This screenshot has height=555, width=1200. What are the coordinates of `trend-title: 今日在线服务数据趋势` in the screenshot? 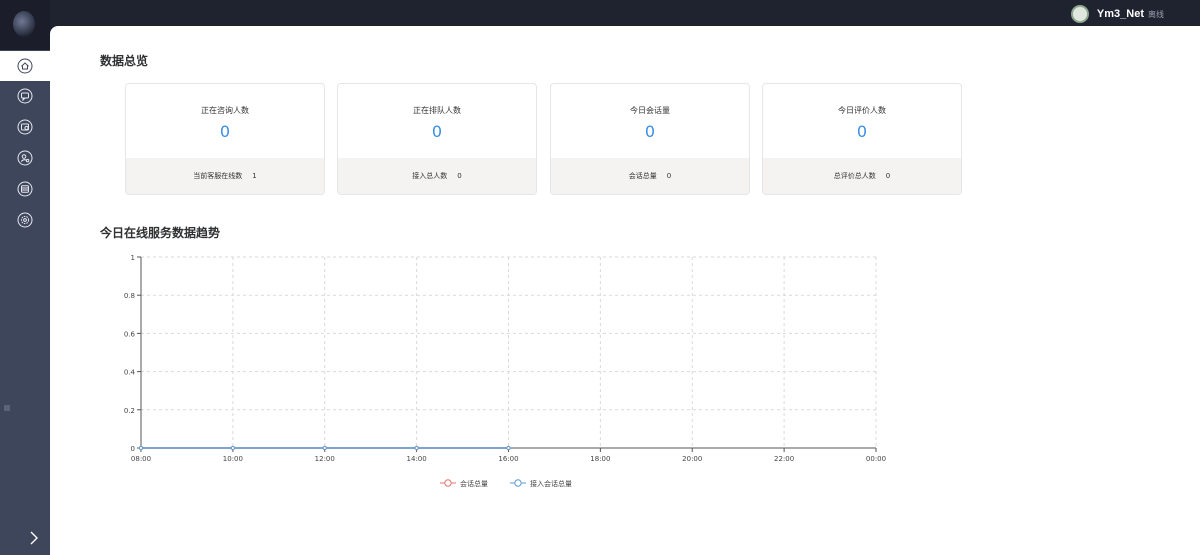 It's located at (160, 233).